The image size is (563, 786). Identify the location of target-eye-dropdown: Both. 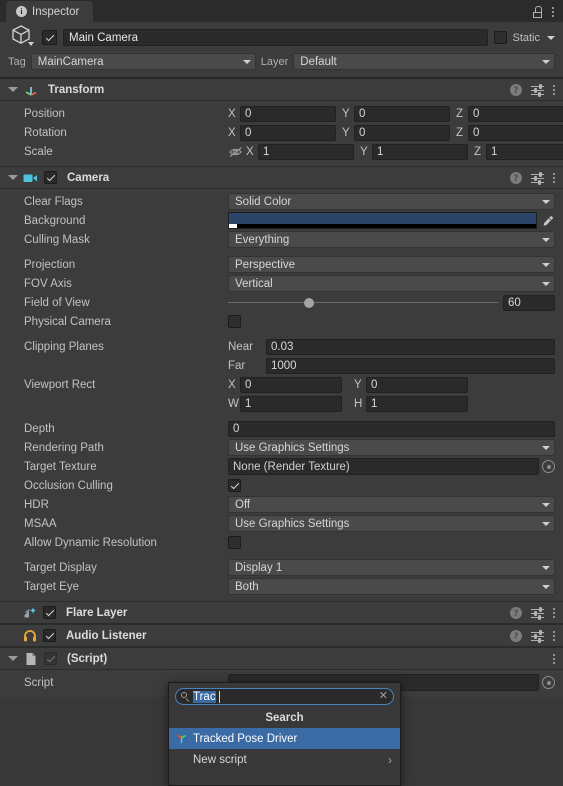
(391, 586).